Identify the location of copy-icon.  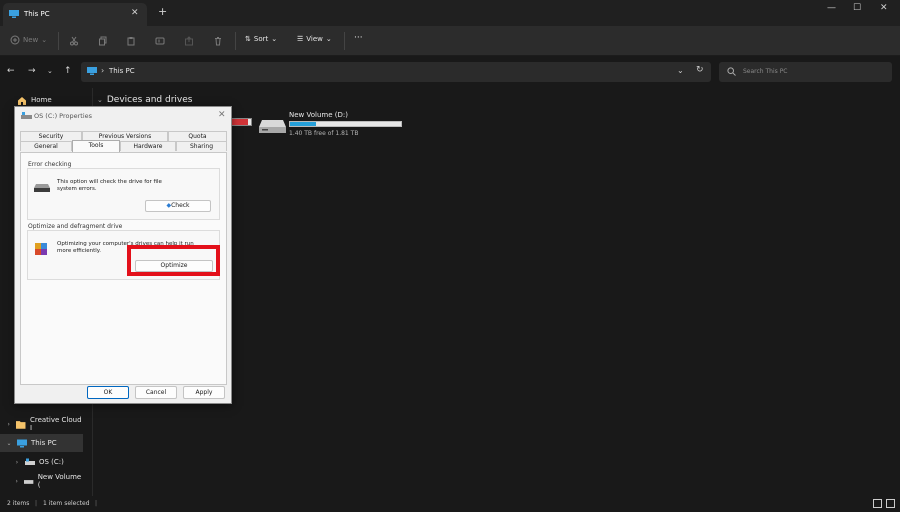
(103, 41).